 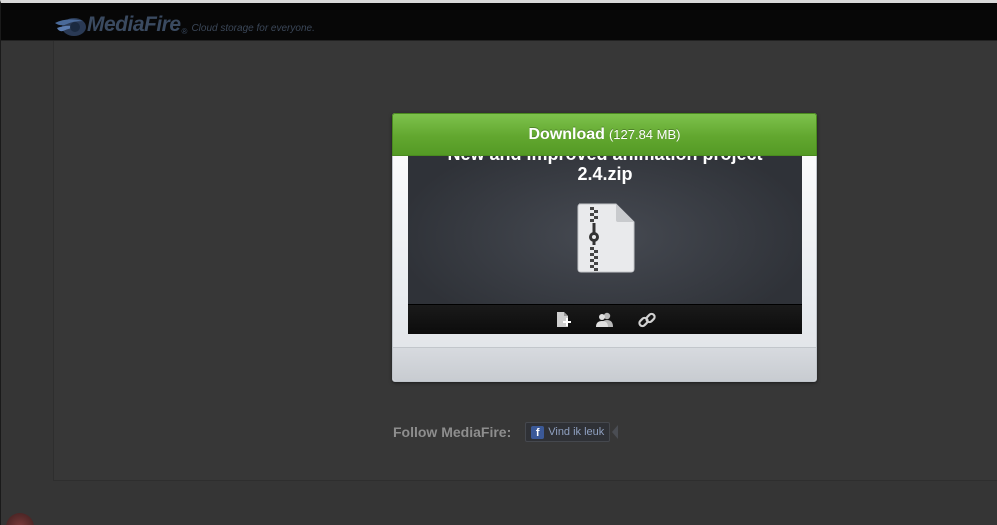 What do you see at coordinates (615, 432) in the screenshot?
I see `like-count-arrow` at bounding box center [615, 432].